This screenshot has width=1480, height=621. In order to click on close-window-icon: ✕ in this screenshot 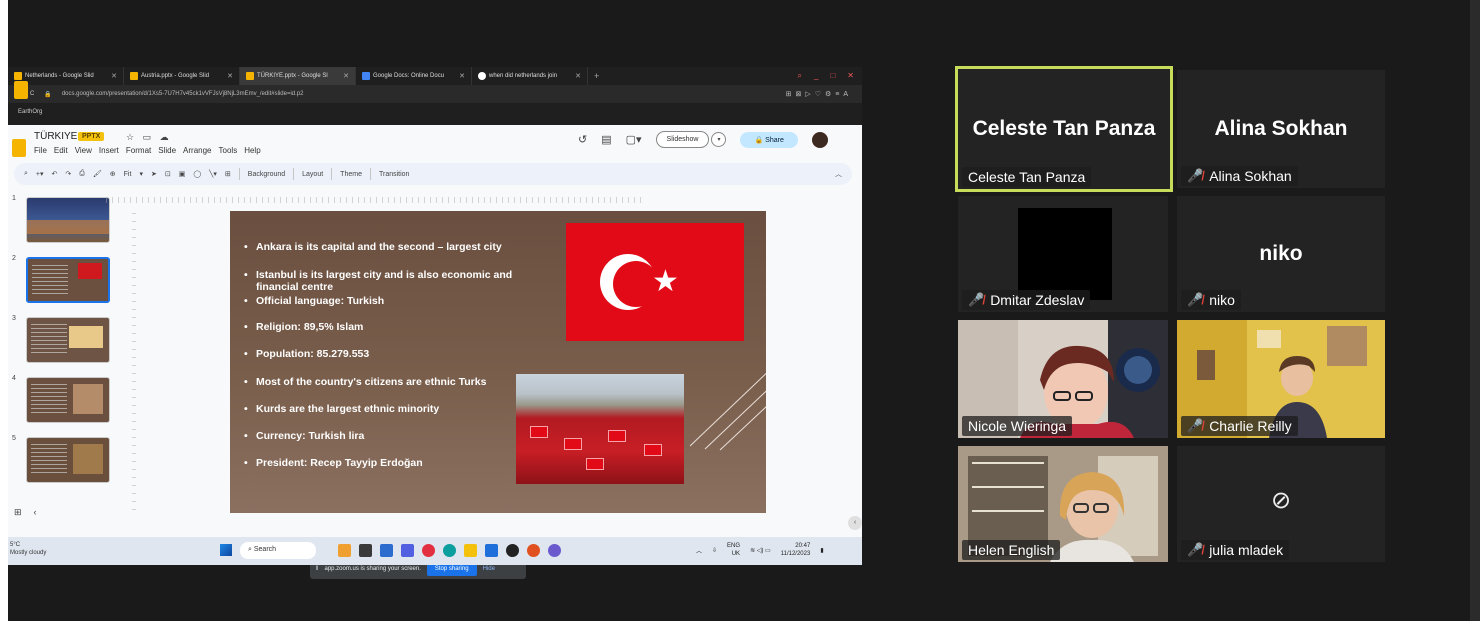, I will do `click(850, 76)`.